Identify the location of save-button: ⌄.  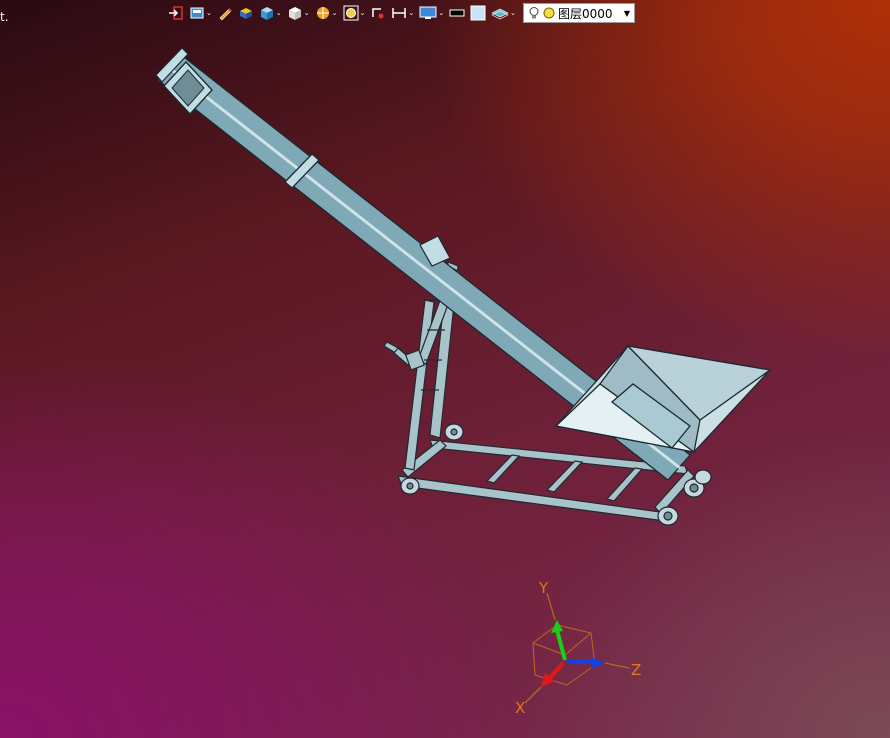
(200, 13).